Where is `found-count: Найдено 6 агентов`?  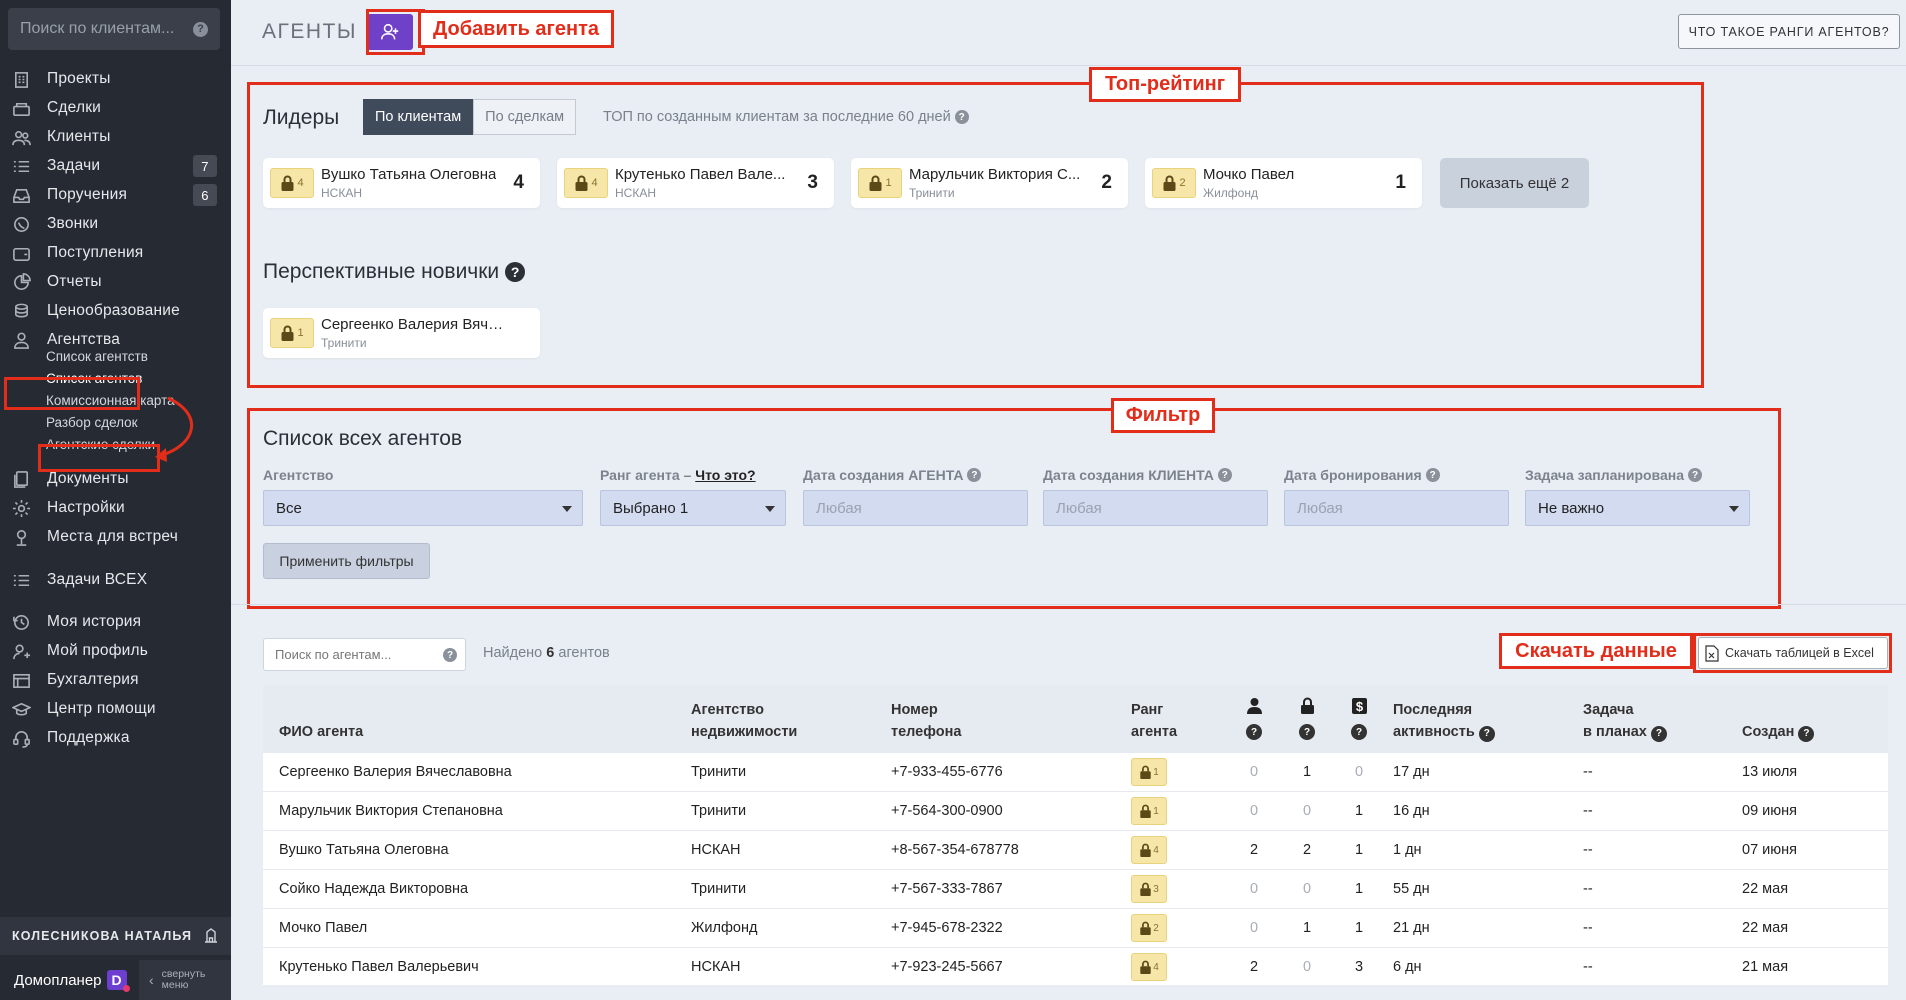
found-count: Найдено 6 агентов is located at coordinates (546, 653).